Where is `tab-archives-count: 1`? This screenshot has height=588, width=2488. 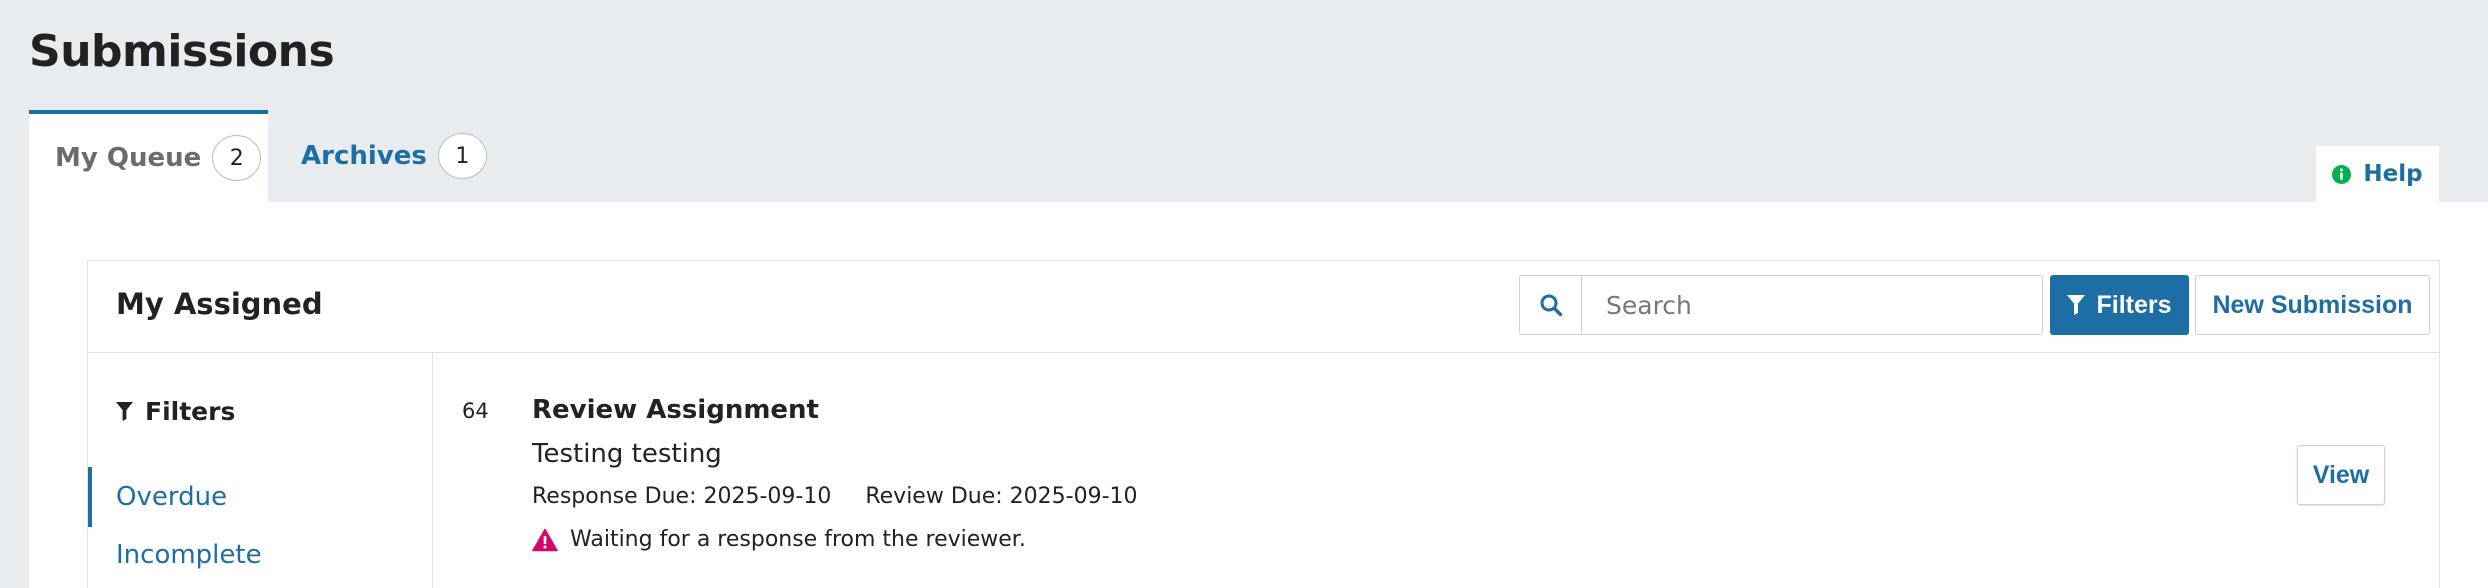
tab-archives-count: 1 is located at coordinates (462, 156).